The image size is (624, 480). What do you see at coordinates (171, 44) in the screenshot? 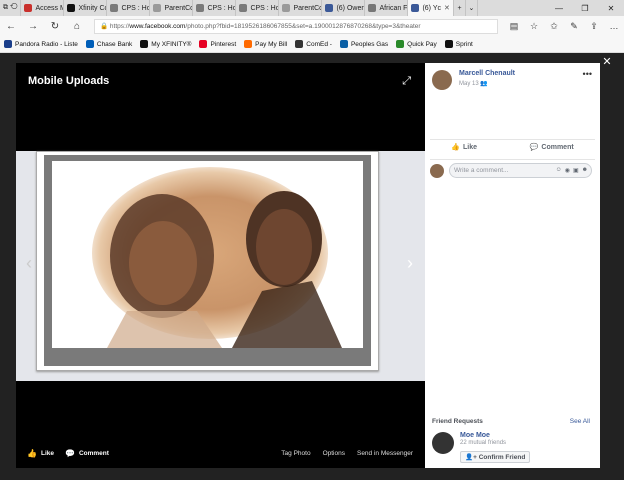
I see `bookmark-label: My XFINITY®` at bounding box center [171, 44].